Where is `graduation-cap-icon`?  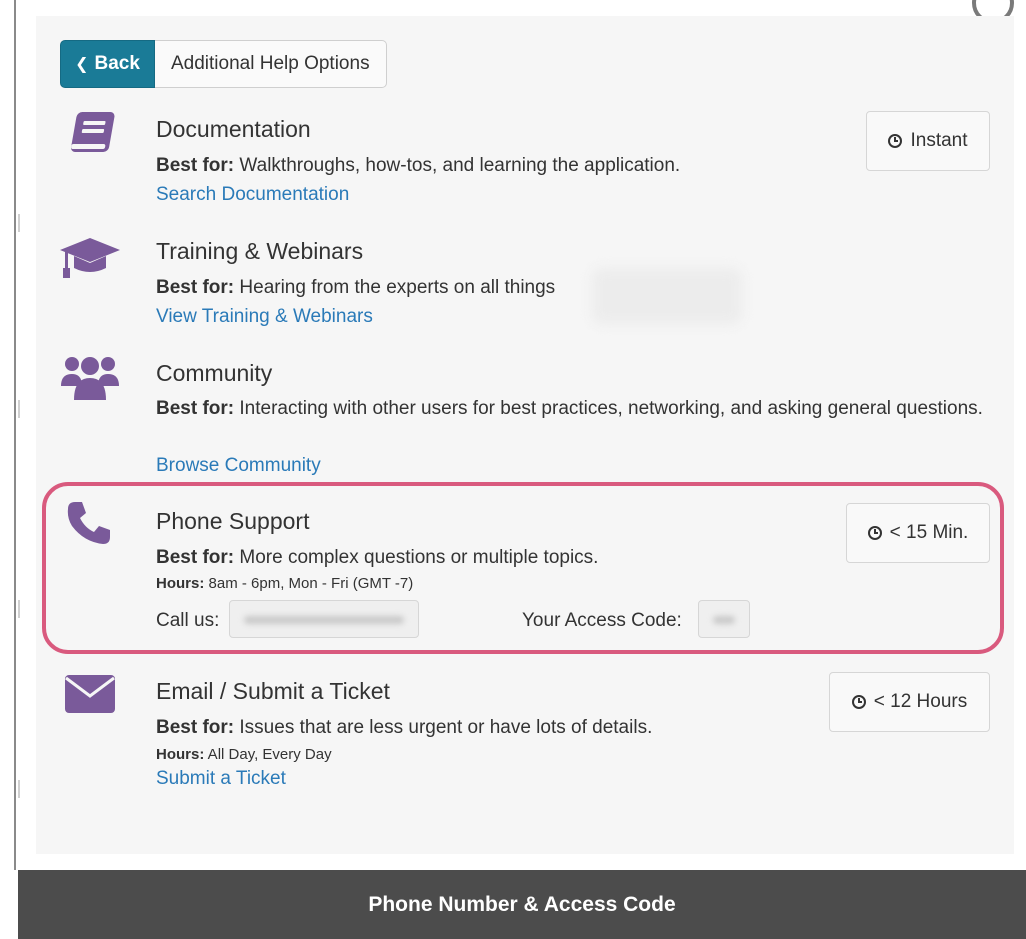
graduation-cap-icon is located at coordinates (90, 259).